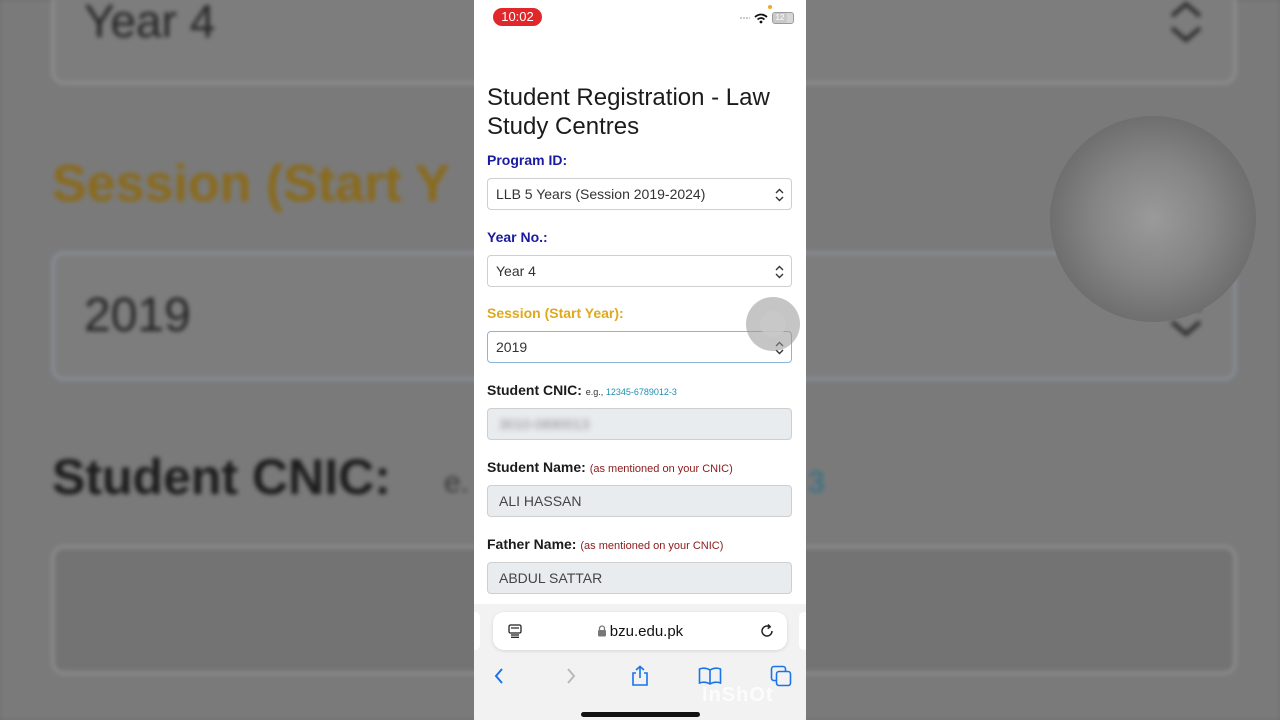  Describe the element at coordinates (594, 392) in the screenshot. I see `cnic-hint-prefix: e.g.,` at that location.